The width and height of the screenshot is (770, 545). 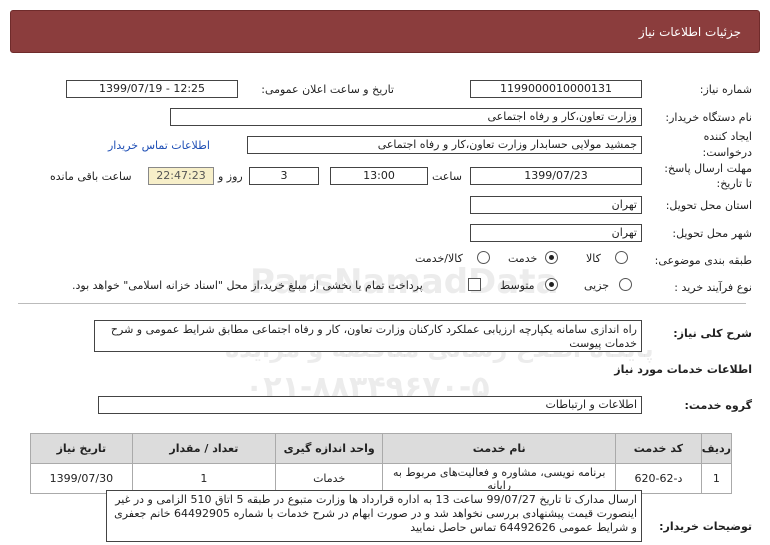 What do you see at coordinates (152, 89) in the screenshot?
I see `announce-field: 1399/07/19 - 12:25` at bounding box center [152, 89].